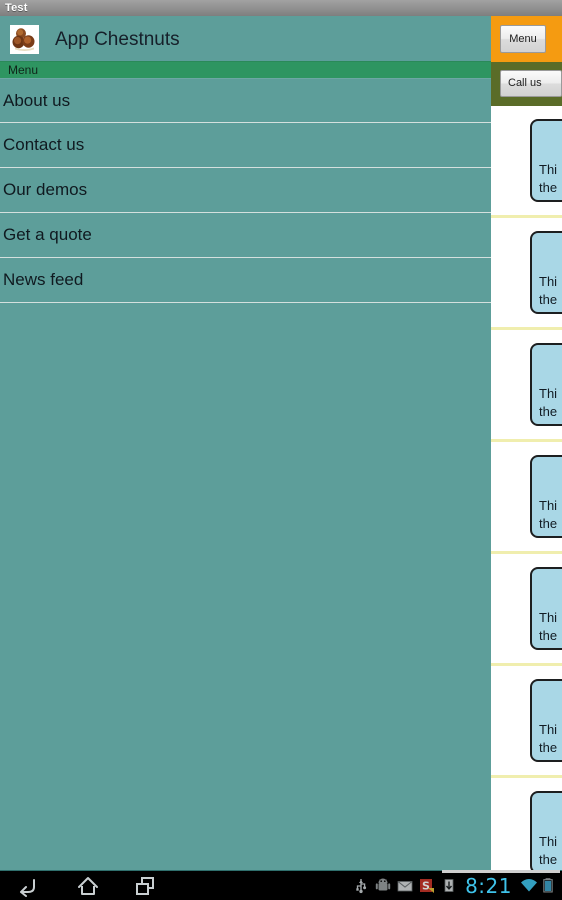 The width and height of the screenshot is (562, 900). Describe the element at coordinates (488, 885) in the screenshot. I see `status-clock: 8:21` at that location.